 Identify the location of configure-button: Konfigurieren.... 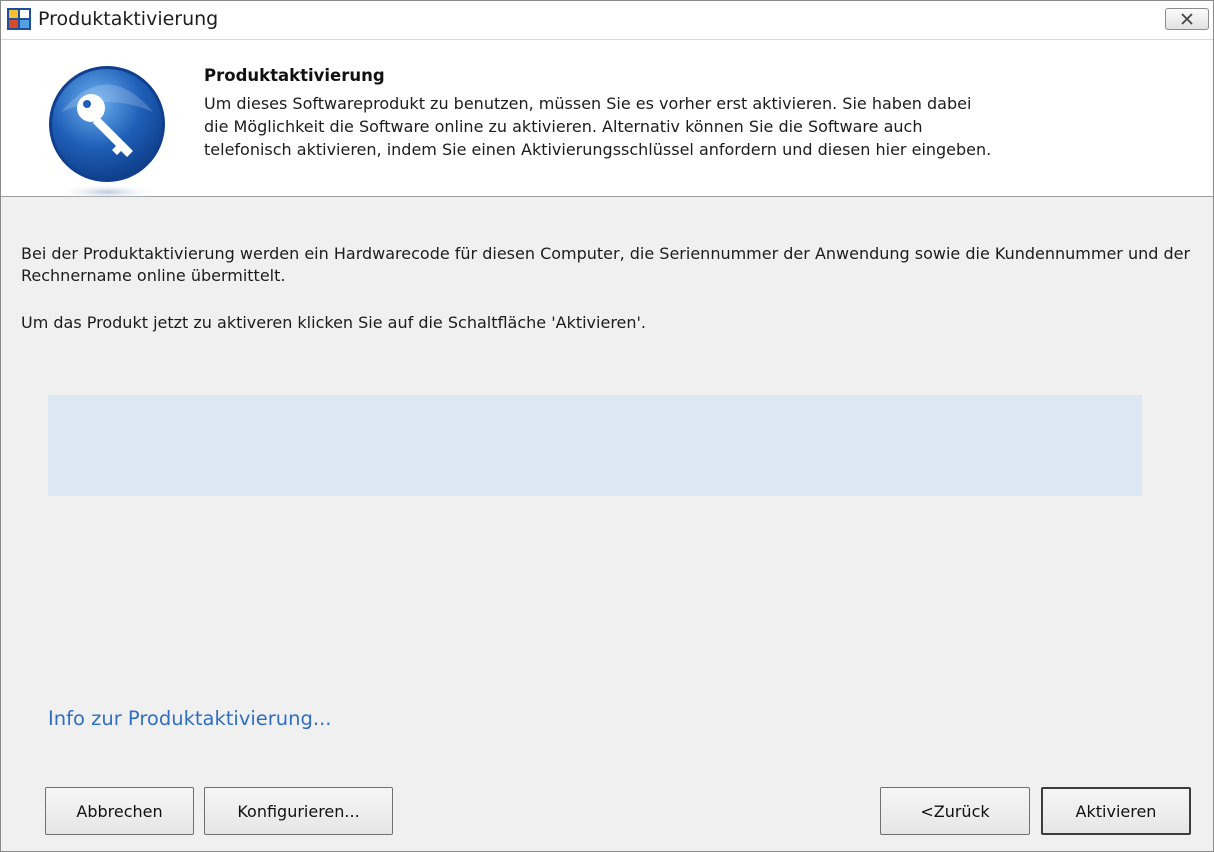
(298, 811).